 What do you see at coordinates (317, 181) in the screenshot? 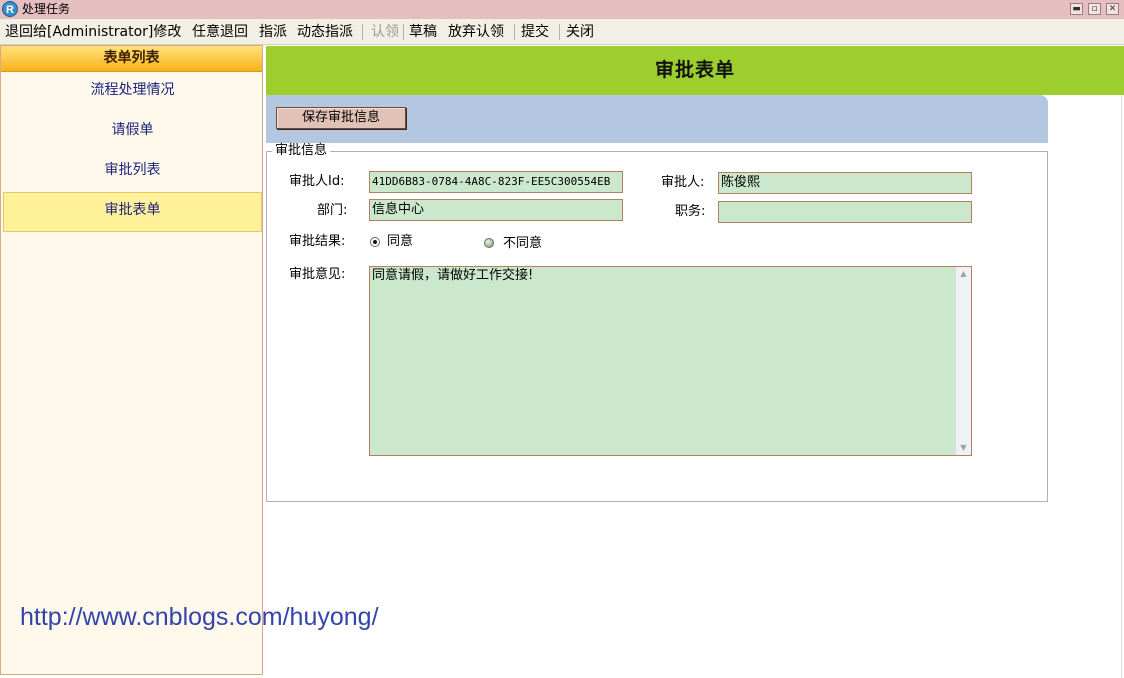
I see `approver-id-label: 审批人Id:` at bounding box center [317, 181].